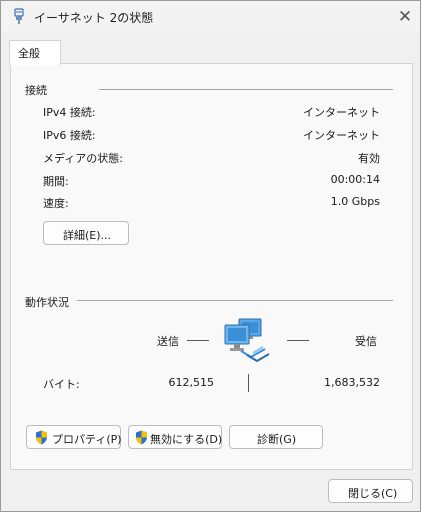 The image size is (421, 512). Describe the element at coordinates (83, 158) in the screenshot. I see `media-state-label: メディアの状態:` at that location.